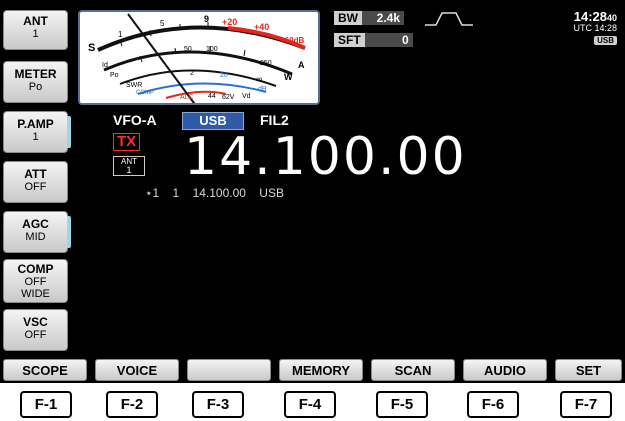 The height and width of the screenshot is (421, 625). Describe the element at coordinates (586, 404) in the screenshot. I see `f7-key: F-7` at that location.